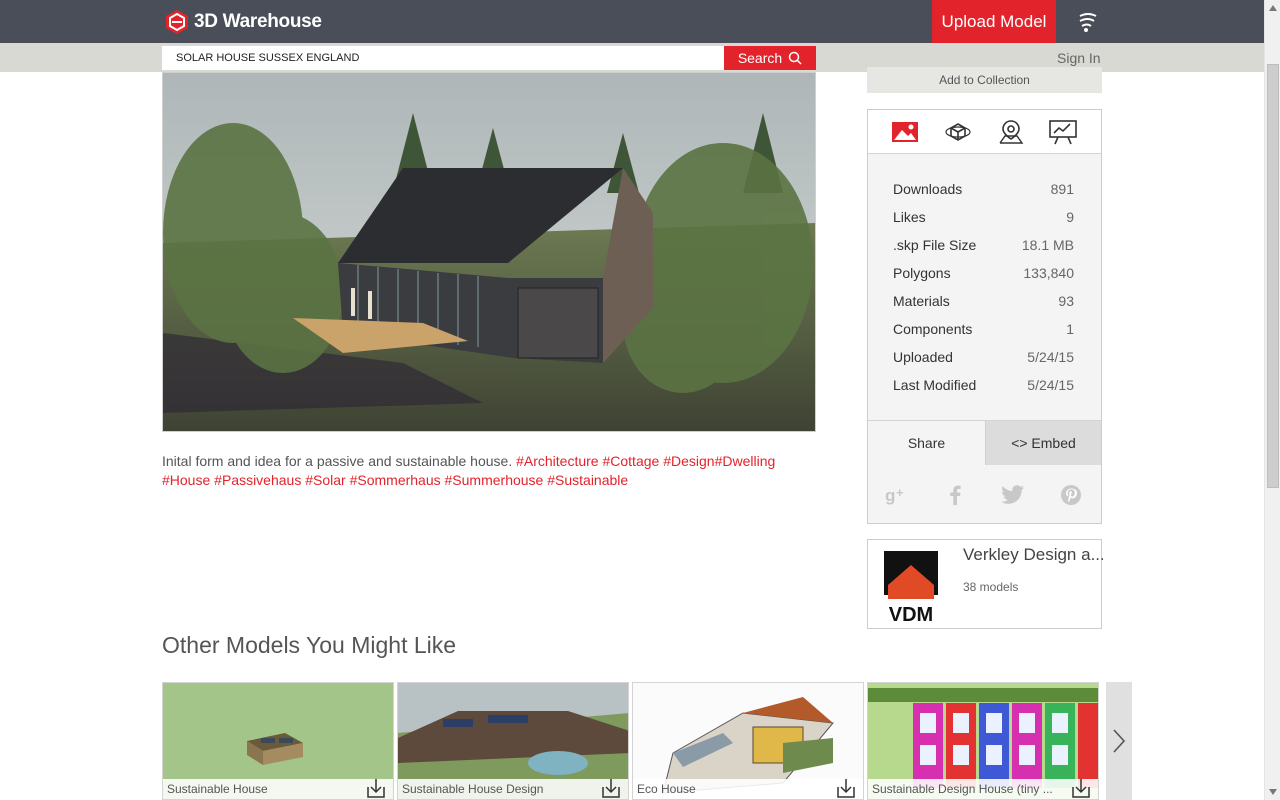  What do you see at coordinates (905, 132) in the screenshot?
I see `image-icon` at bounding box center [905, 132].